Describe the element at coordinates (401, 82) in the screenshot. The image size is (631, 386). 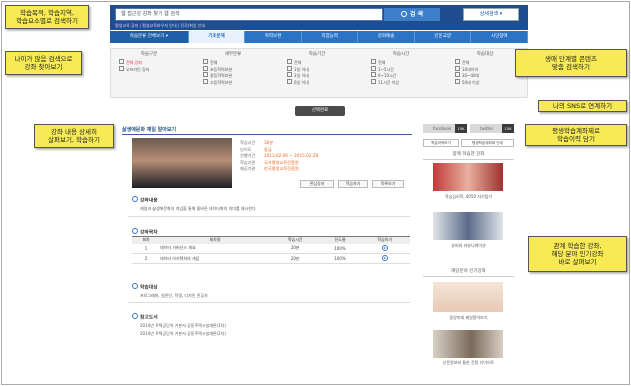
I see `filter-option: 11시간 이상` at that location.